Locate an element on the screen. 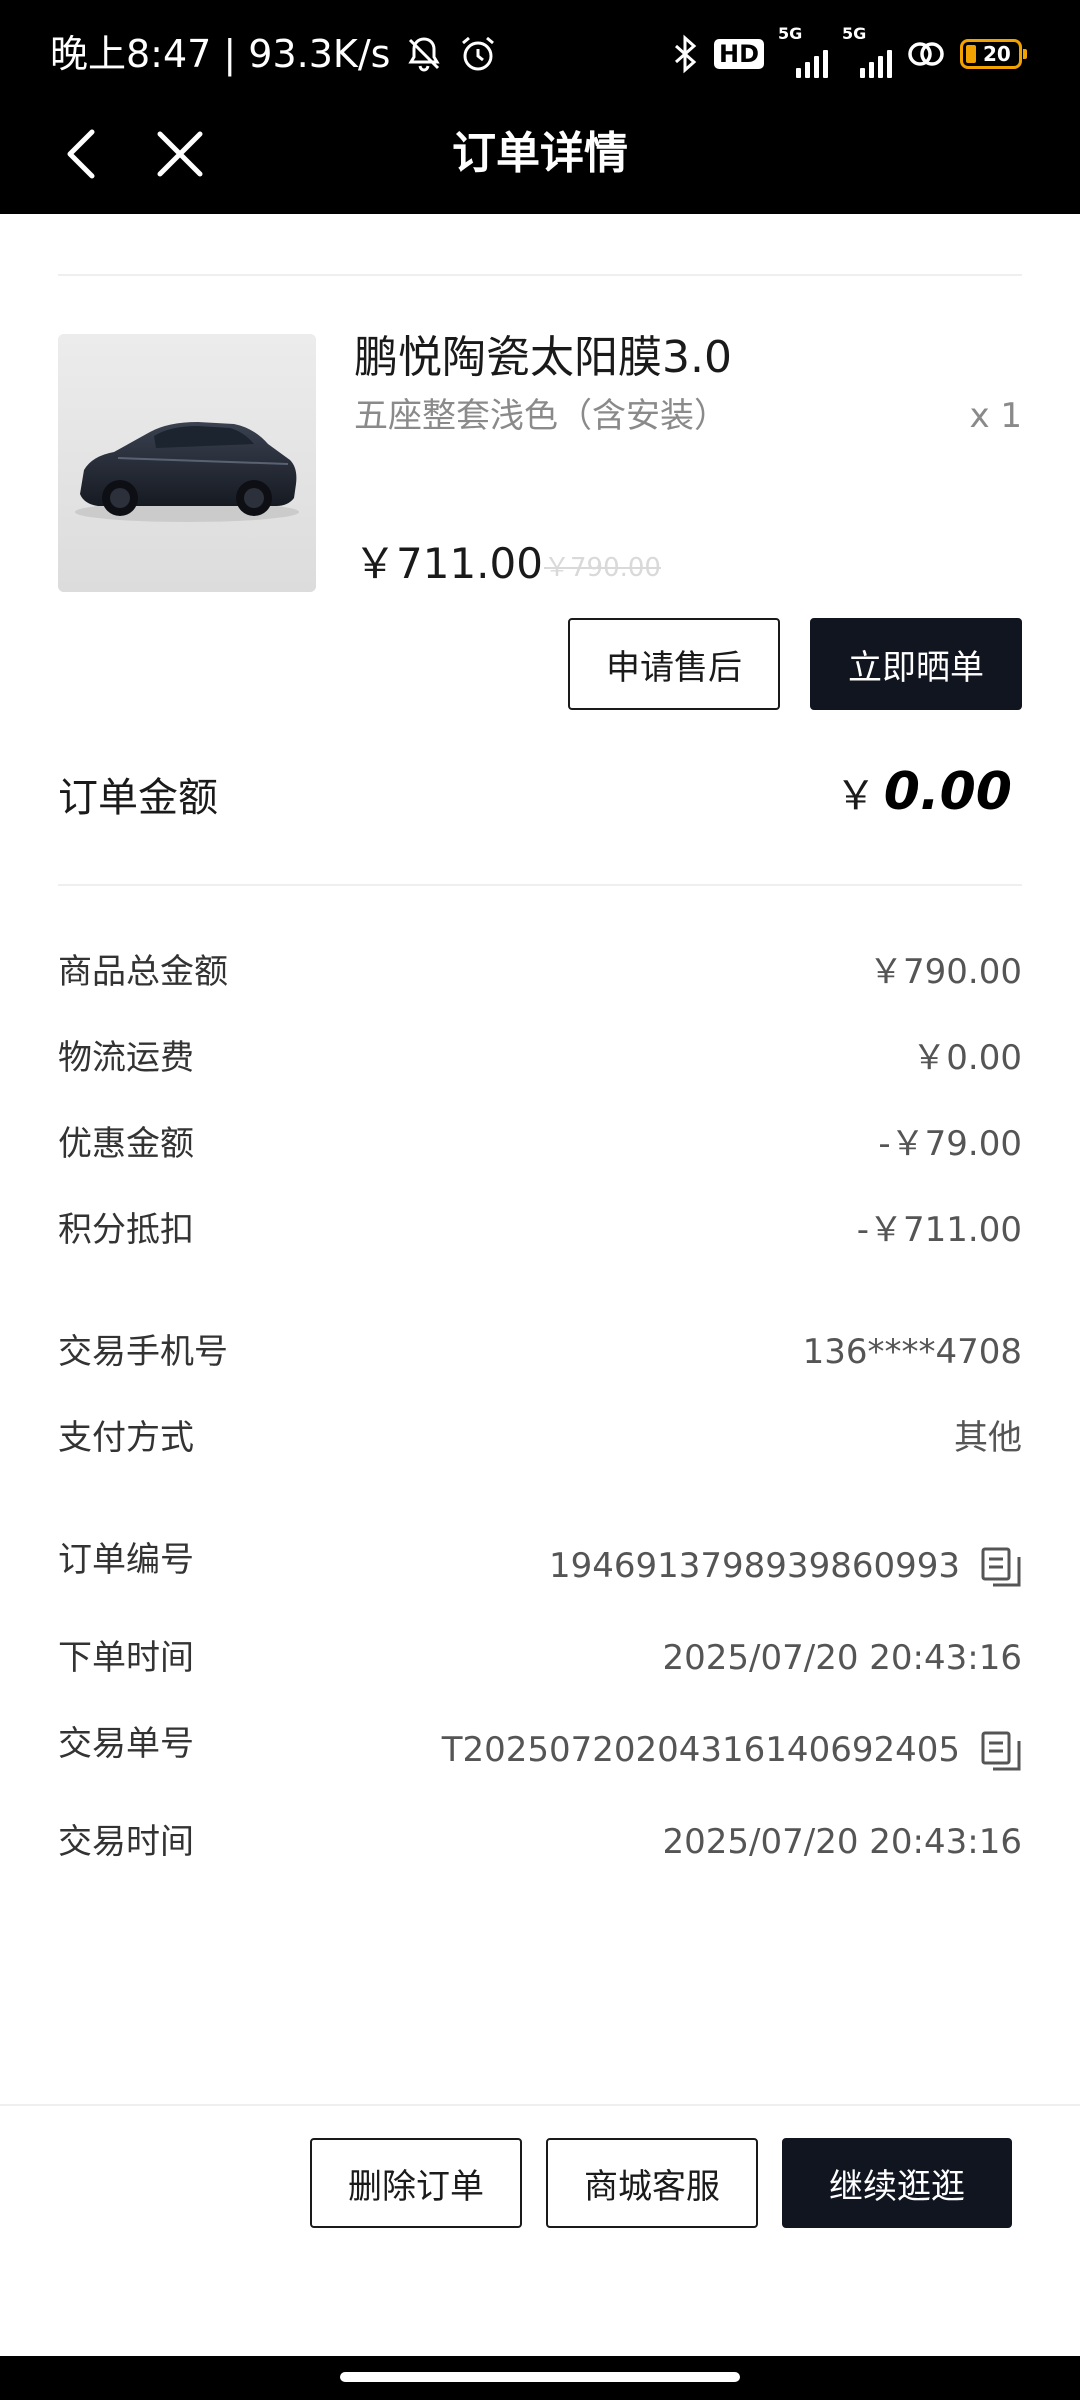  product-name: 鹏悦陶瓷太阳膜3.0 is located at coordinates (543, 358).